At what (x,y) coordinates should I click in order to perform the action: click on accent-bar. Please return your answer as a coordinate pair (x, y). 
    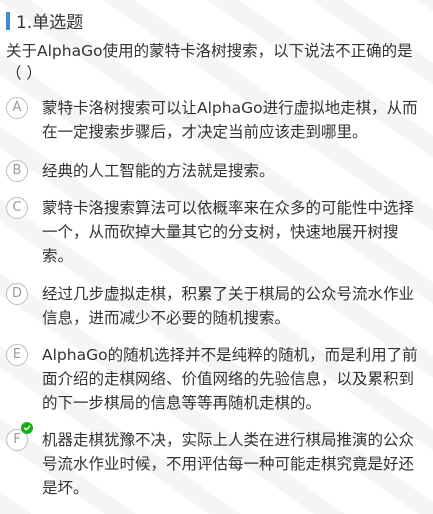
    Looking at the image, I should click on (8, 20).